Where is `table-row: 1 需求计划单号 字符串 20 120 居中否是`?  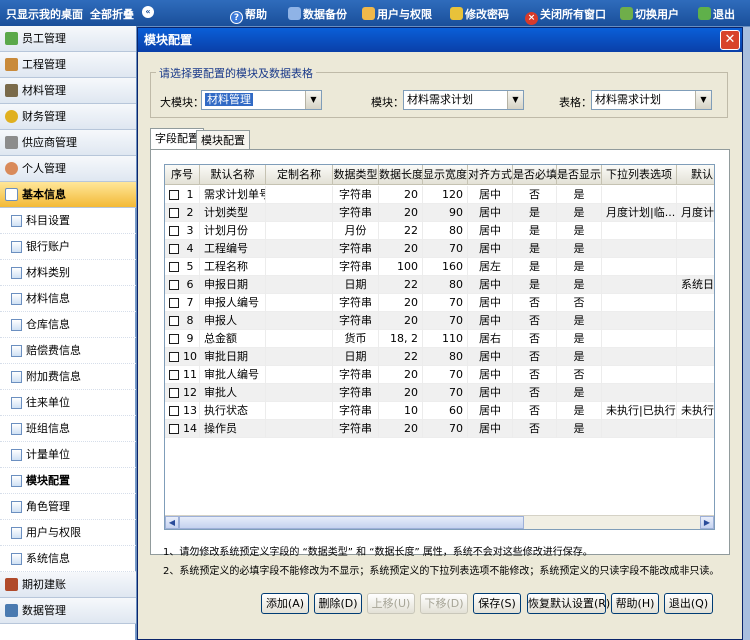 table-row: 1 需求计划单号 字符串 20 120 居中否是 is located at coordinates (439, 195).